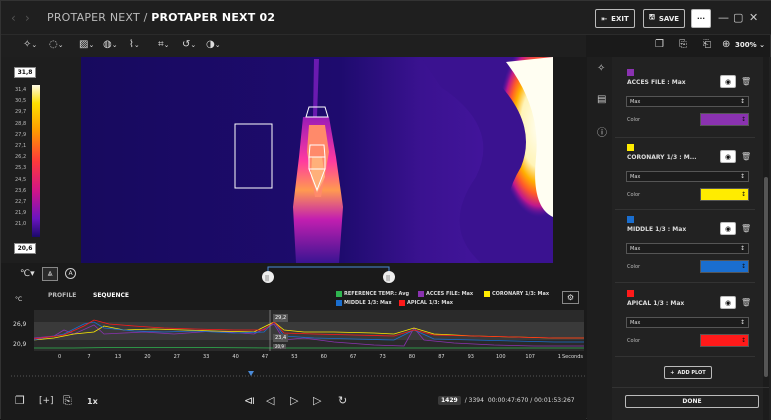 The width and height of the screenshot is (771, 420). Describe the element at coordinates (506, 400) in the screenshot. I see `frame-counter: 1429 / 3394 00:00:47:670 / 00:01:53:267` at that location.